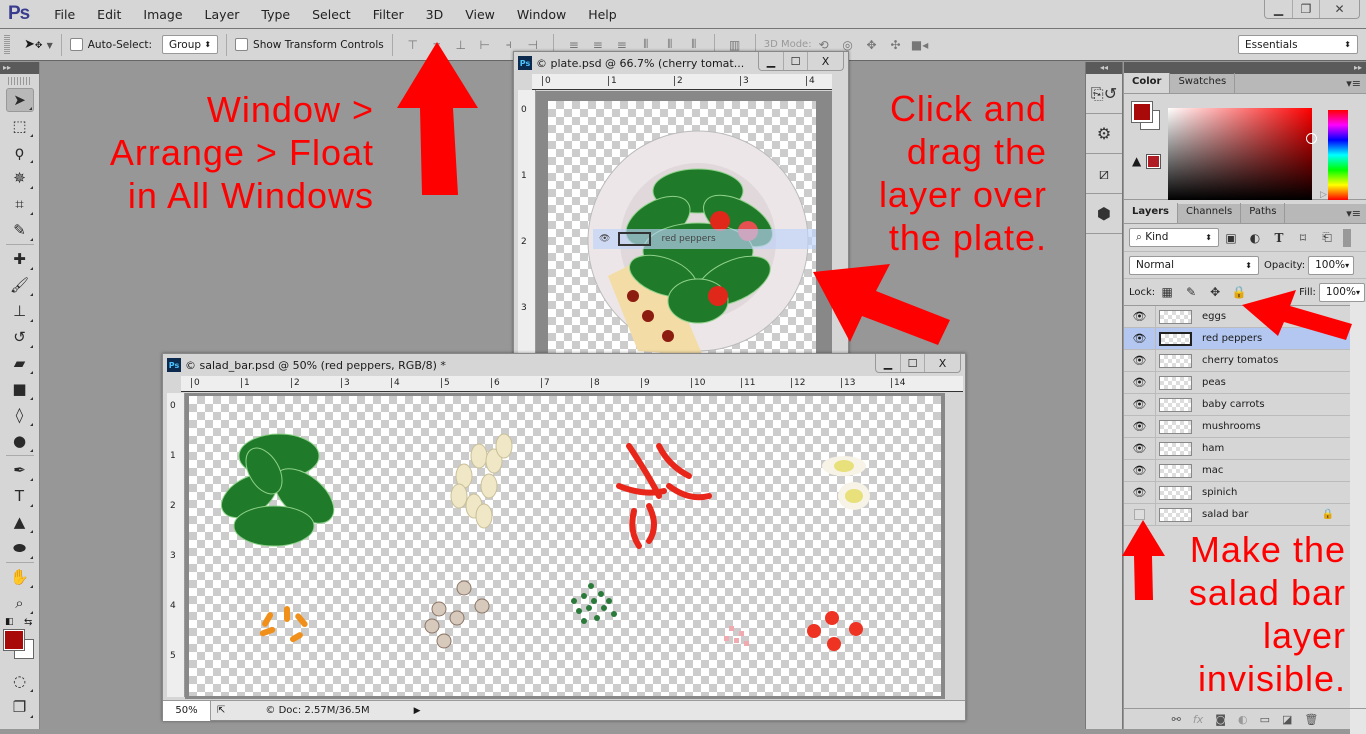  What do you see at coordinates (1305, 9) in the screenshot?
I see `restore-button: ❐` at bounding box center [1305, 9].